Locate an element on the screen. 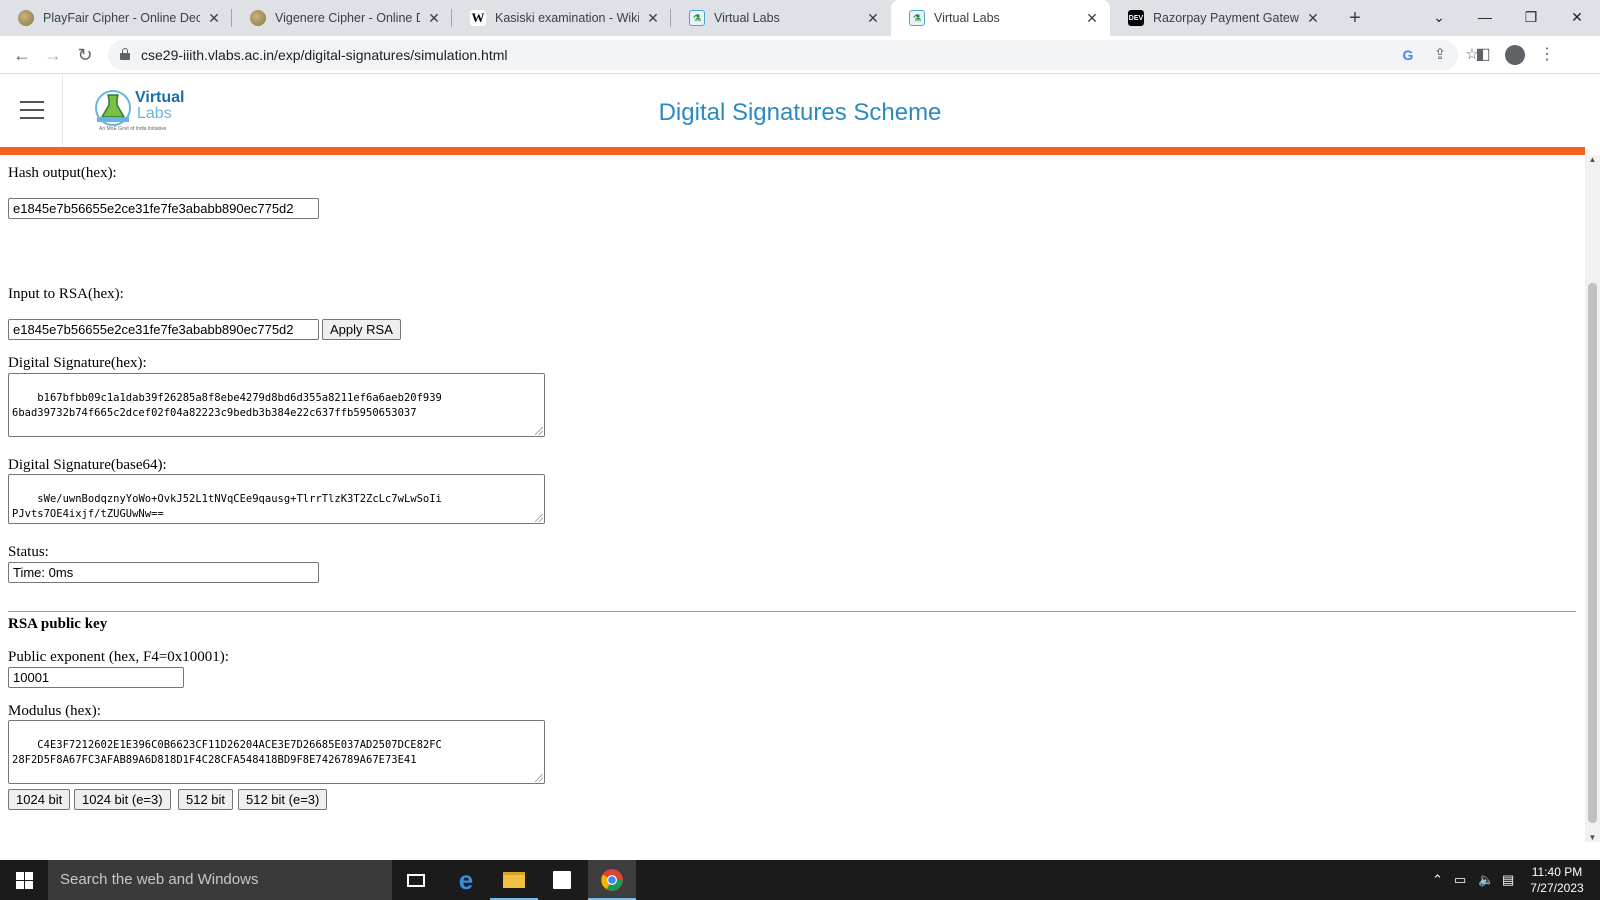 The width and height of the screenshot is (1600, 900). volume-icon: 🔈 is located at coordinates (1486, 880).